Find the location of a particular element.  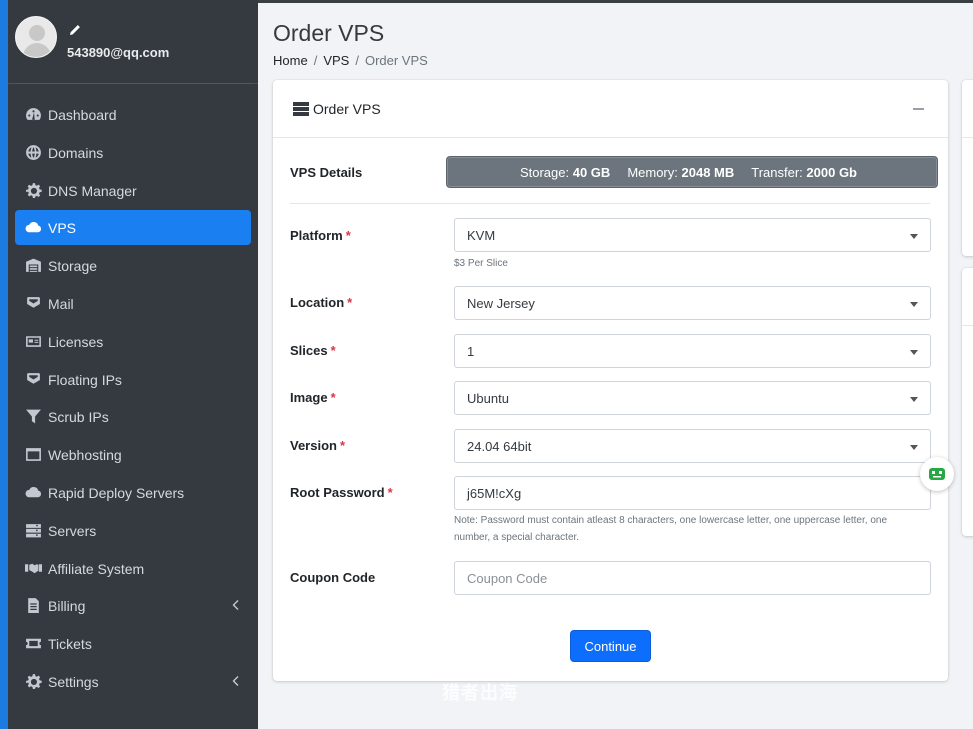

breadcrumb-current: Order VPS is located at coordinates (396, 60).